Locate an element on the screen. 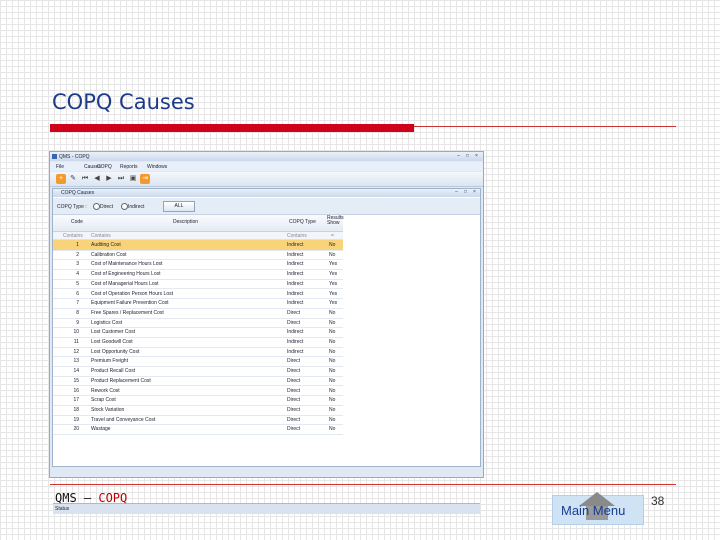  copq-type-label: COPQ Type : is located at coordinates (72, 207).